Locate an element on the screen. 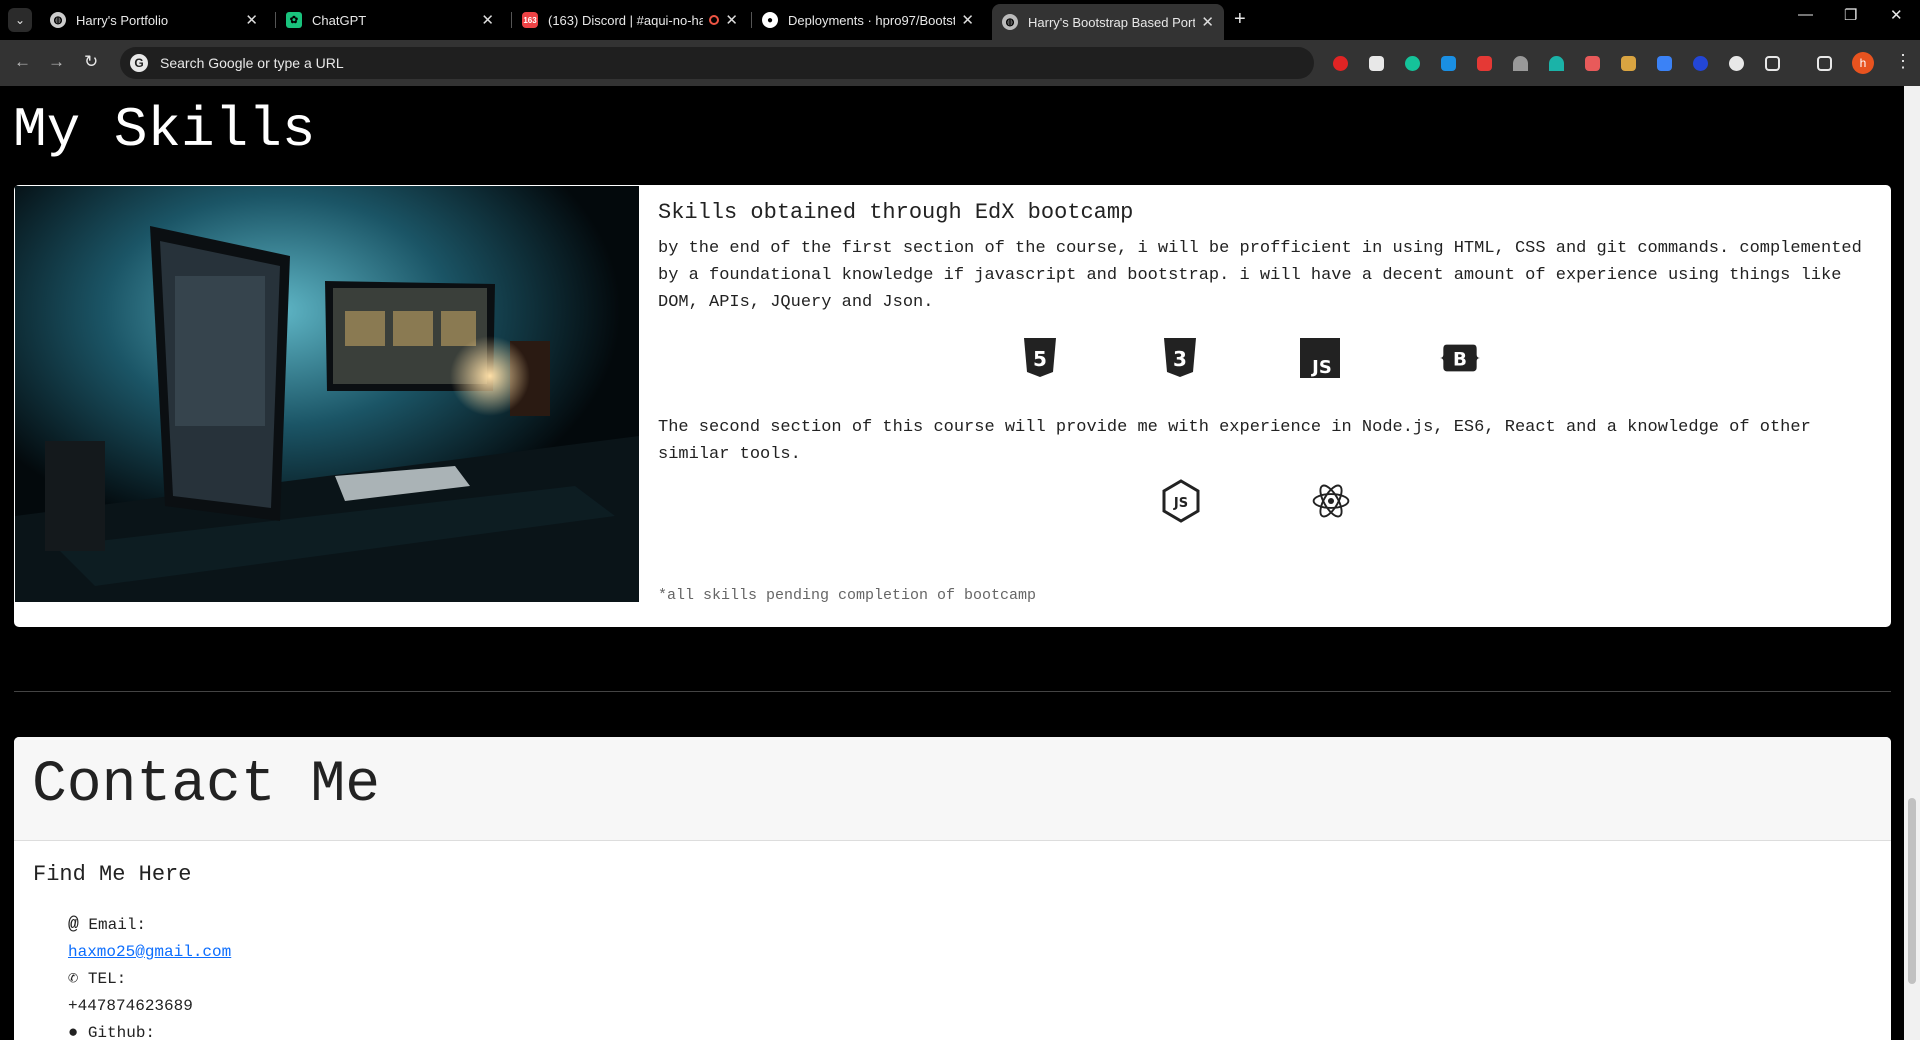 This screenshot has width=1920, height=1040. javascript-icon: JS is located at coordinates (1320, 358).